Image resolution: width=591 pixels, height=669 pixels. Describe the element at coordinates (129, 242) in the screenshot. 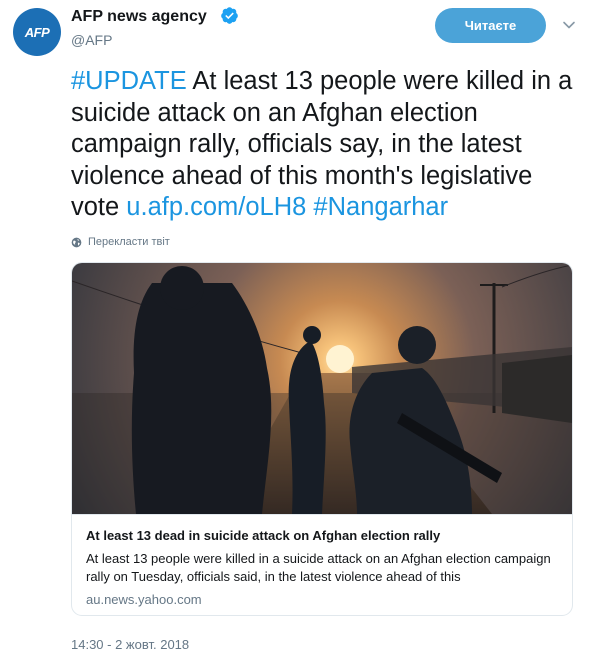

I see `translate-label: Перекласти твіт` at that location.